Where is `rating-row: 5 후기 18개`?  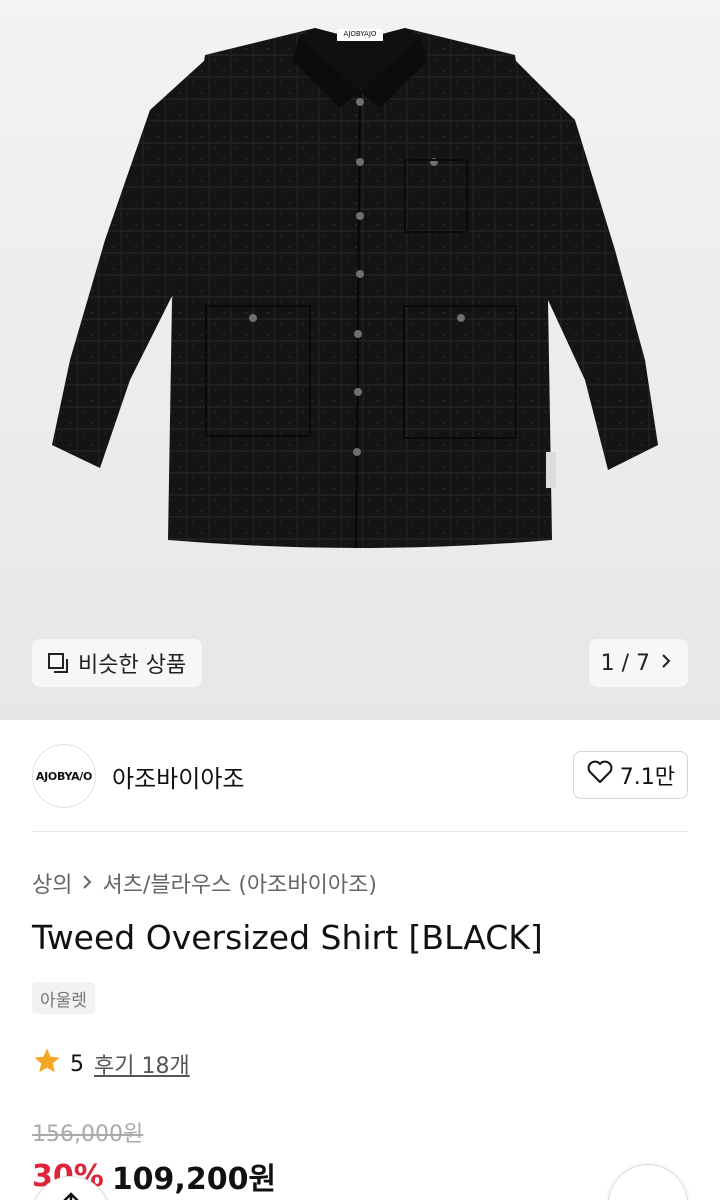 rating-row: 5 후기 18개 is located at coordinates (111, 1064).